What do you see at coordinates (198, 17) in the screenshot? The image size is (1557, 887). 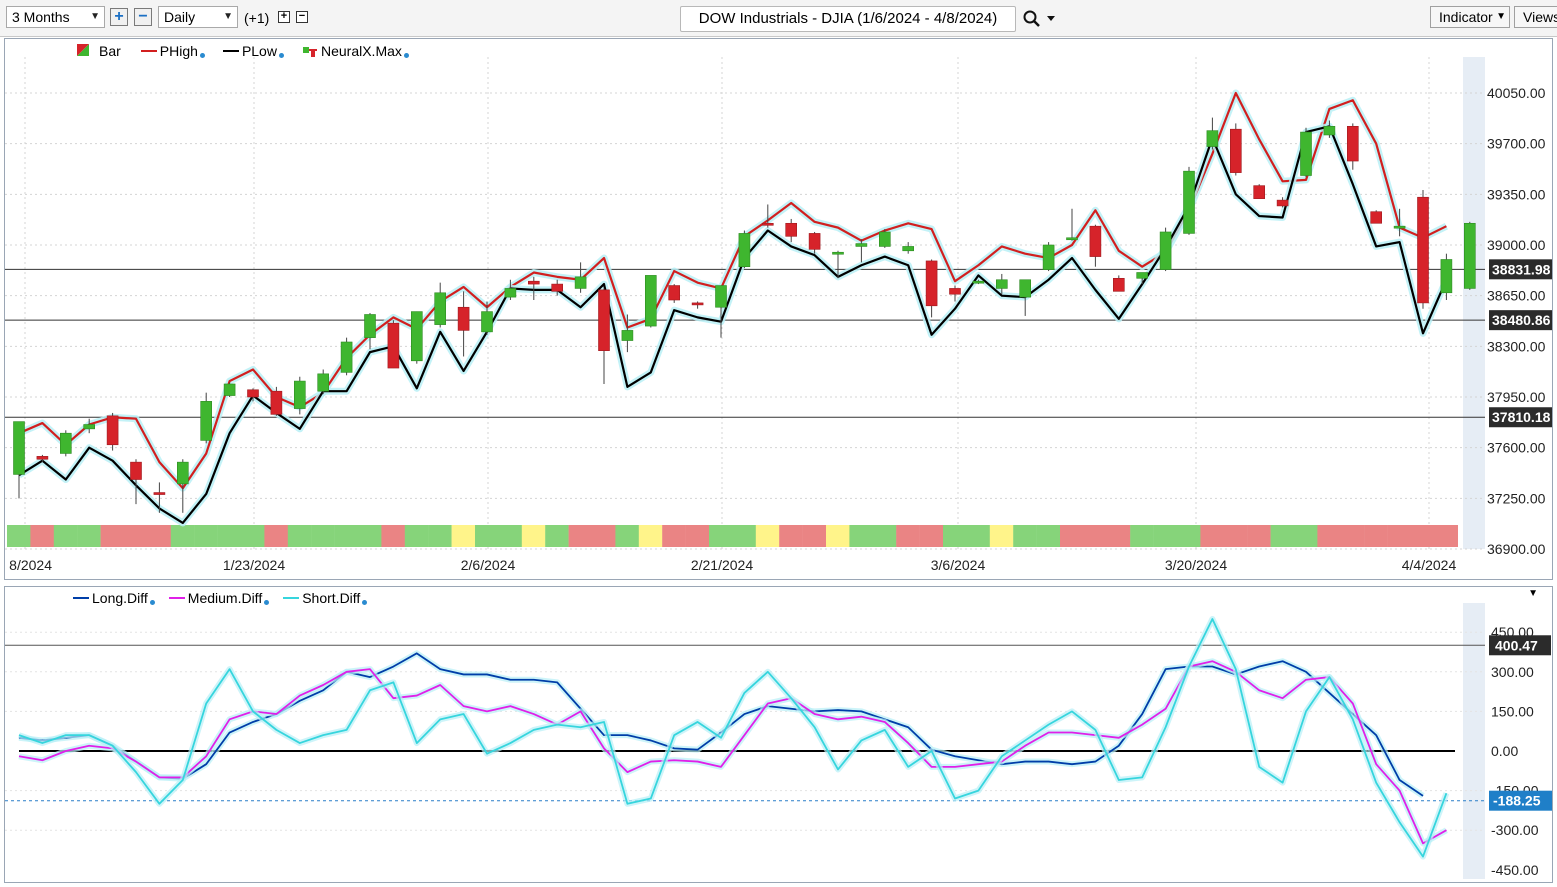 I see `interval-dropdown: Daily ▼` at bounding box center [198, 17].